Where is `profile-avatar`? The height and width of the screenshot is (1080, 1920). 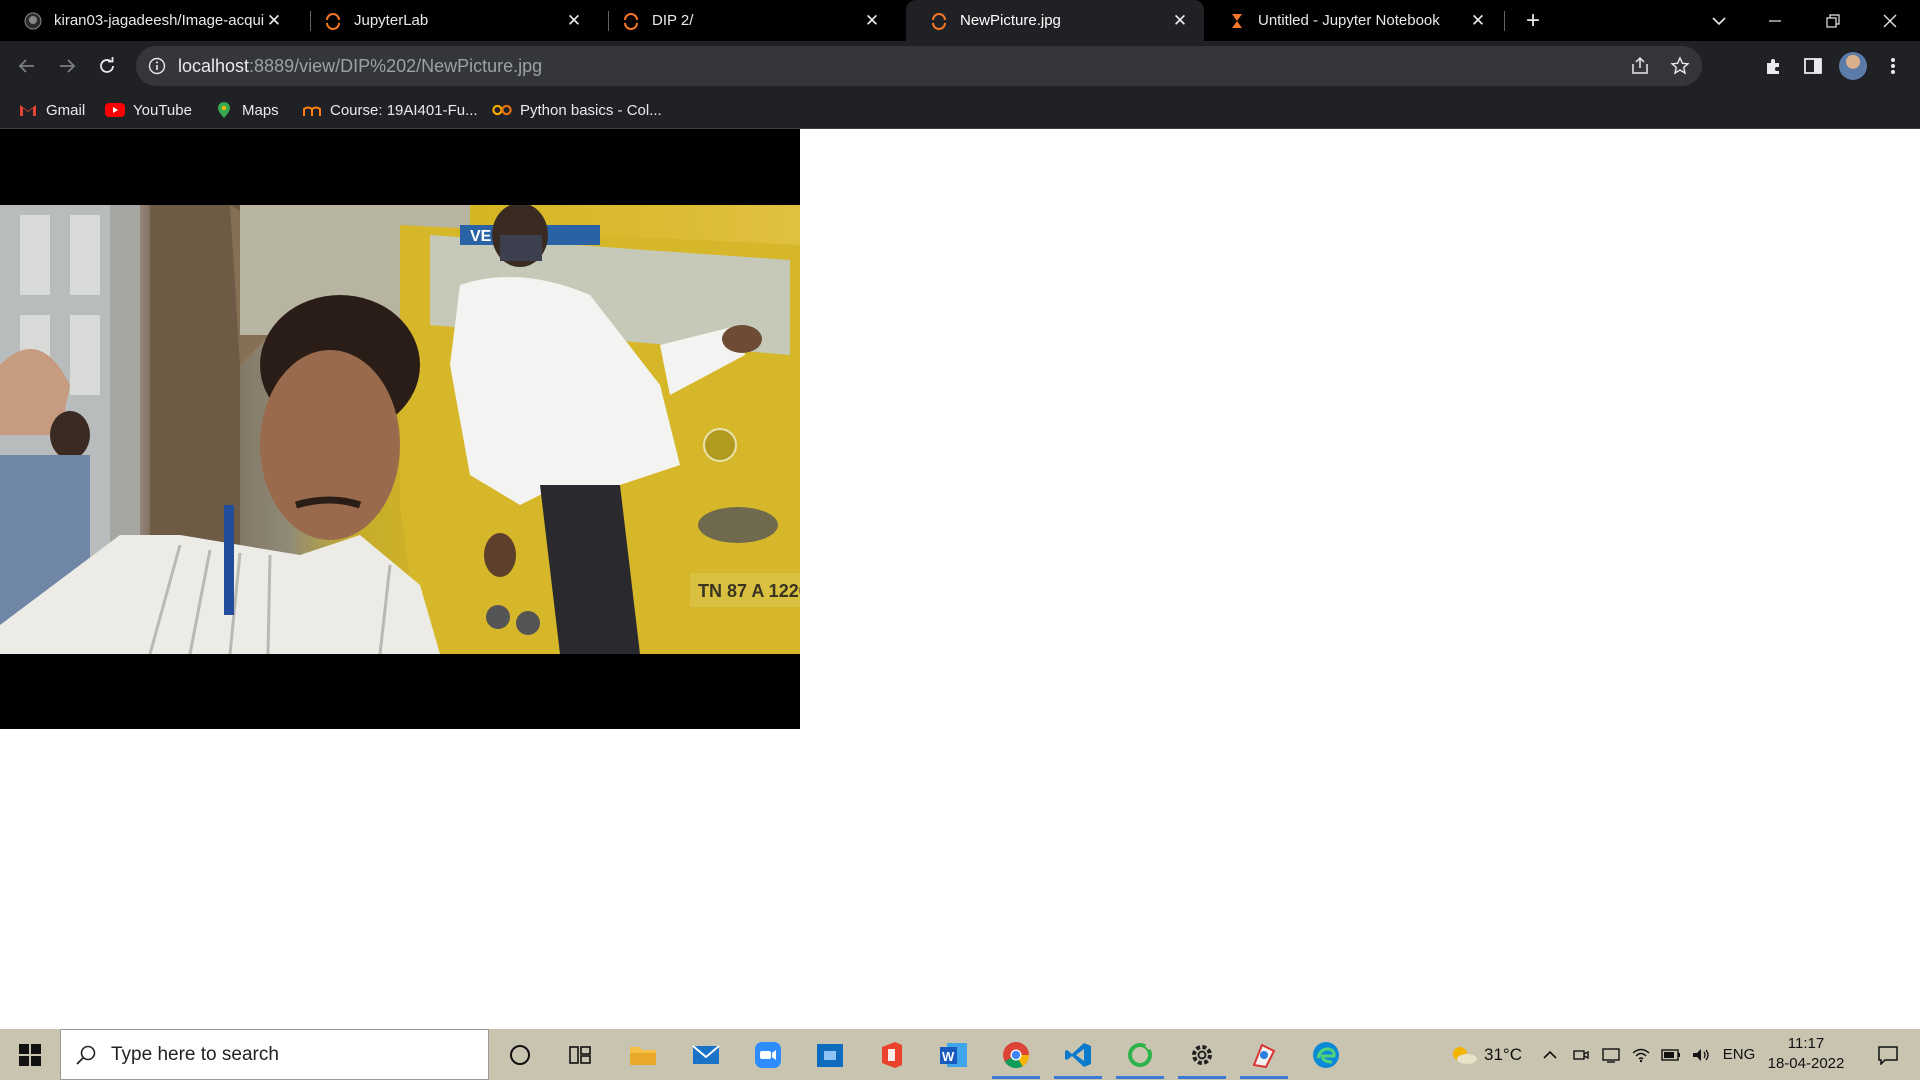
profile-avatar is located at coordinates (1853, 66).